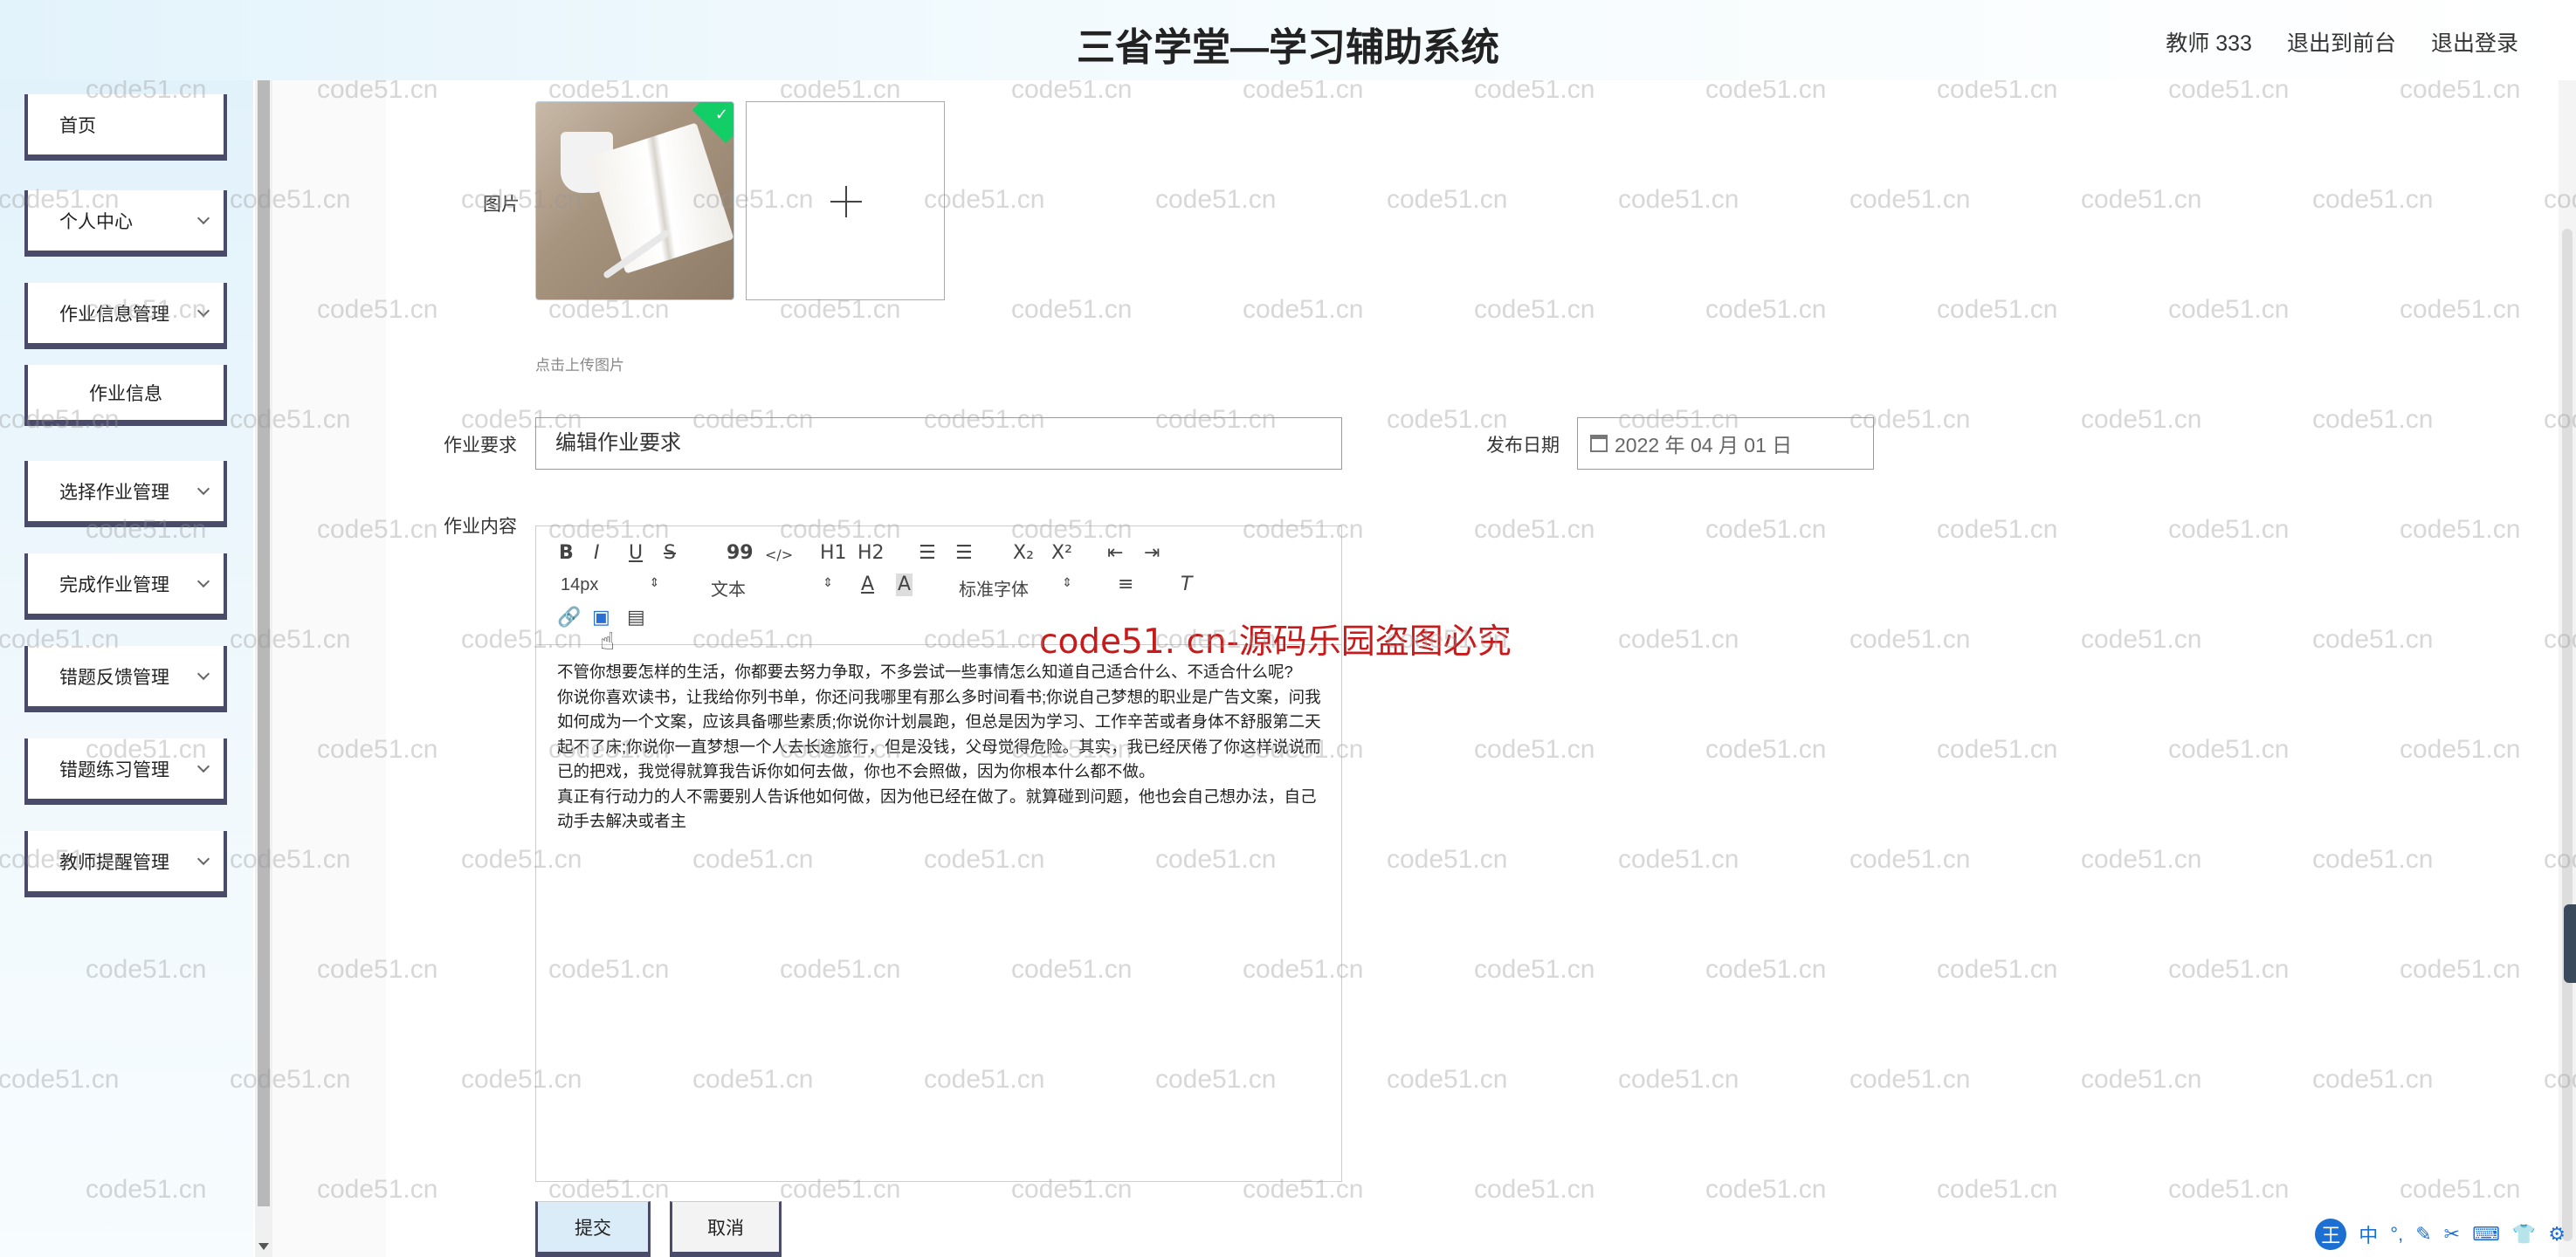  What do you see at coordinates (833, 553) in the screenshot?
I see `h1-button: H1` at bounding box center [833, 553].